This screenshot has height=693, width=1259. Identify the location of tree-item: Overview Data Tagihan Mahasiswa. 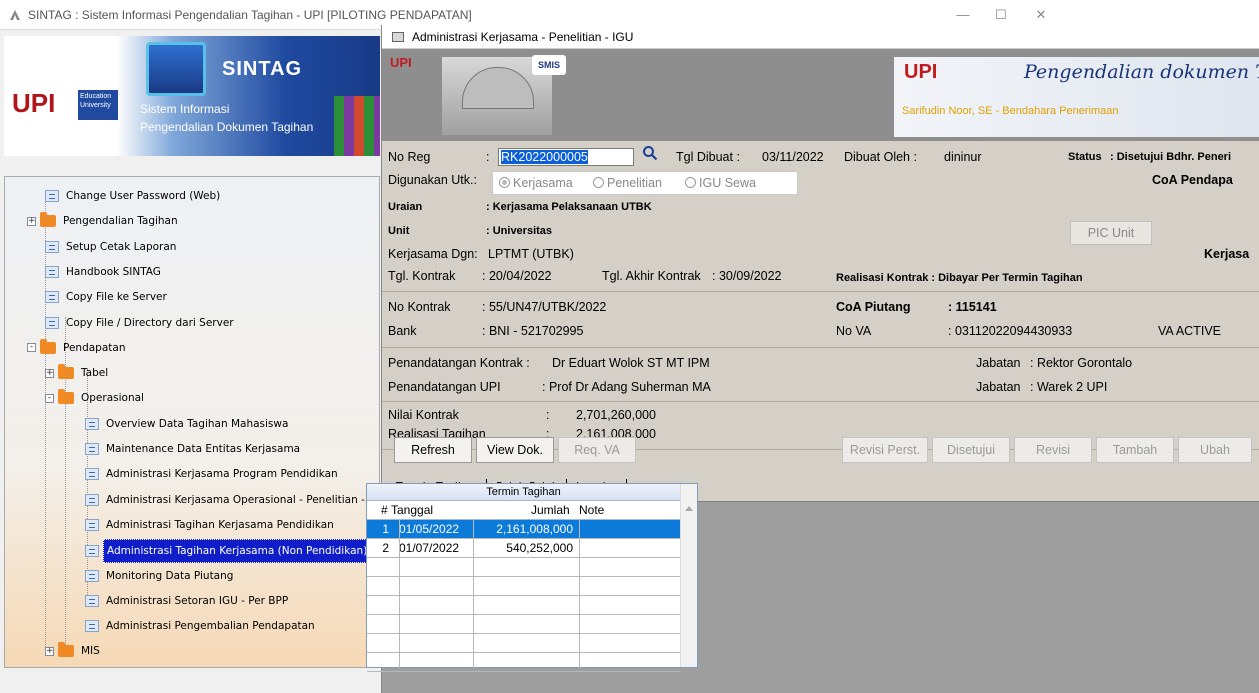
(188, 424).